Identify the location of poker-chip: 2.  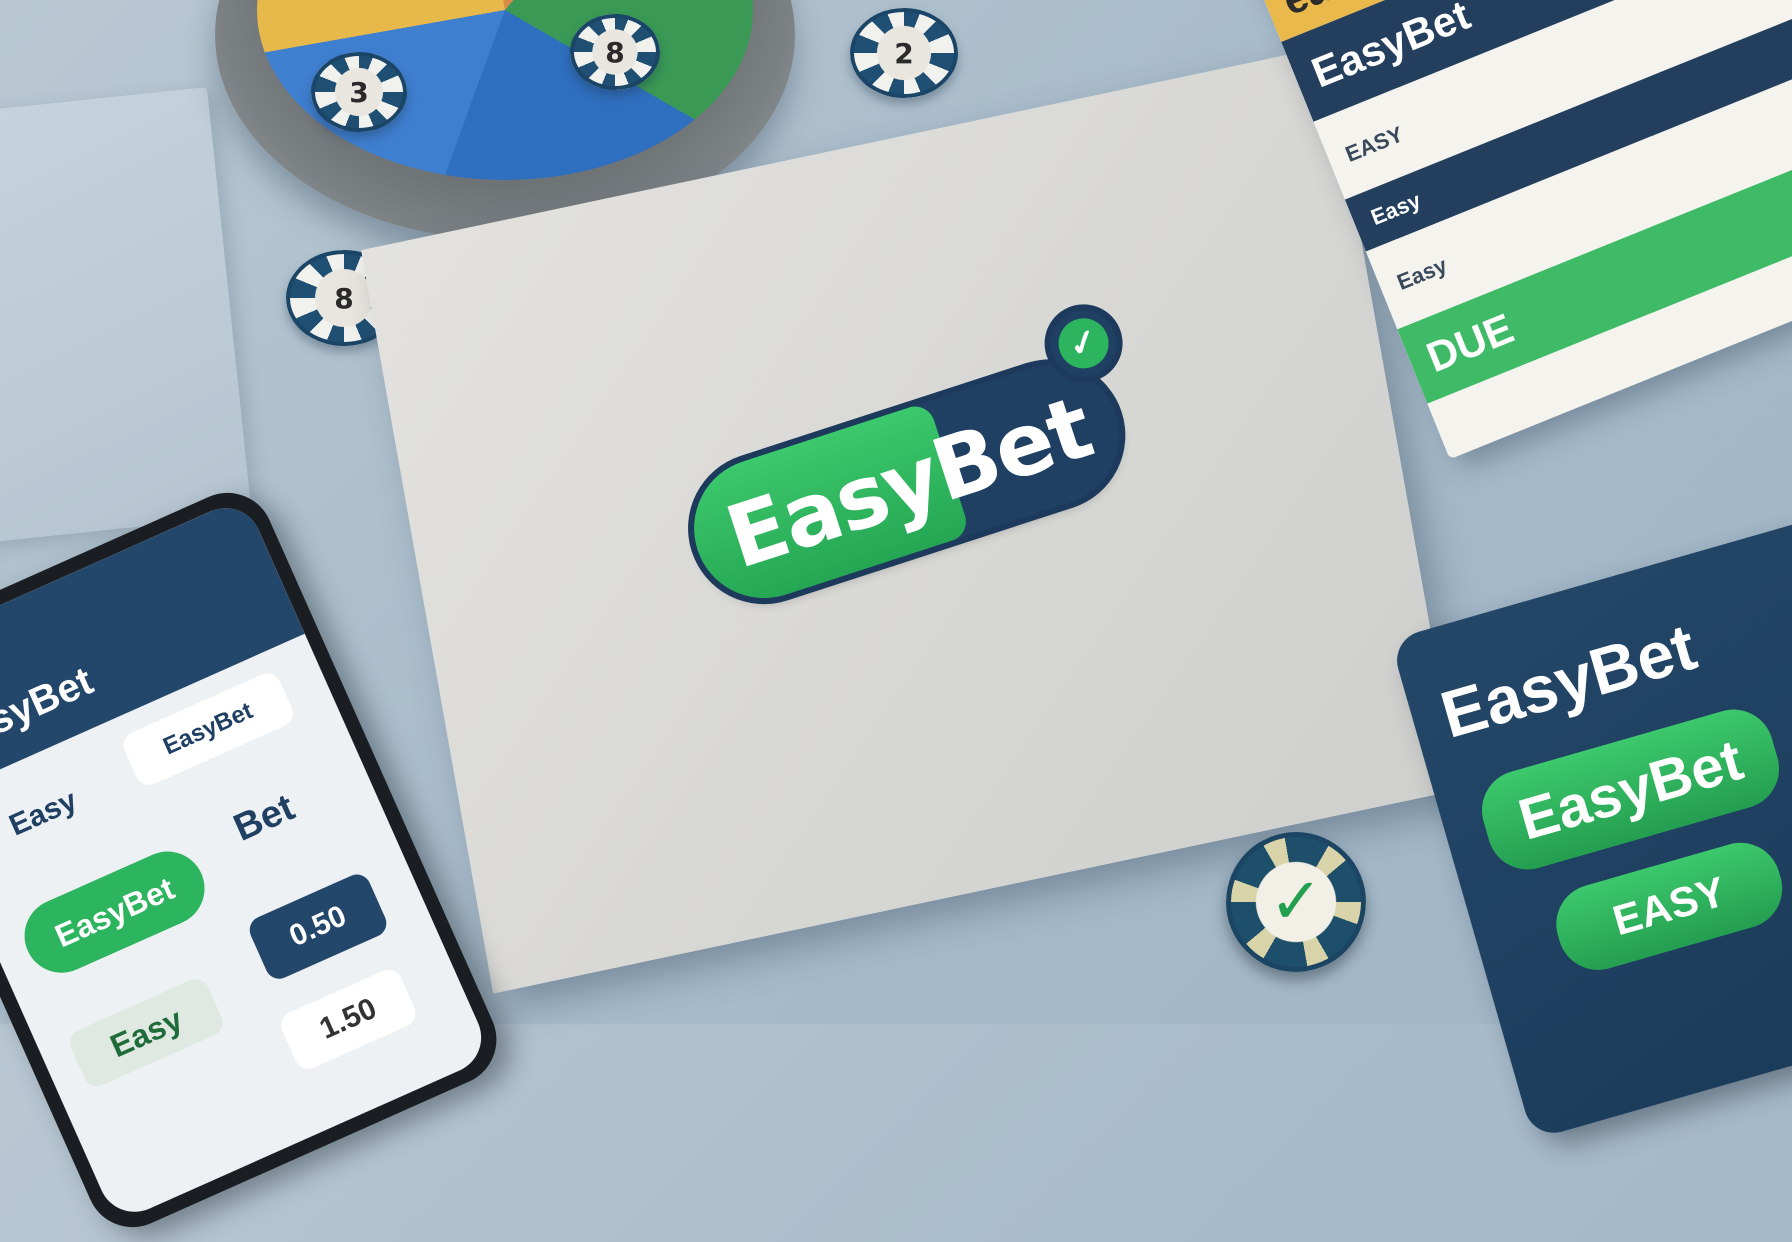
(904, 53).